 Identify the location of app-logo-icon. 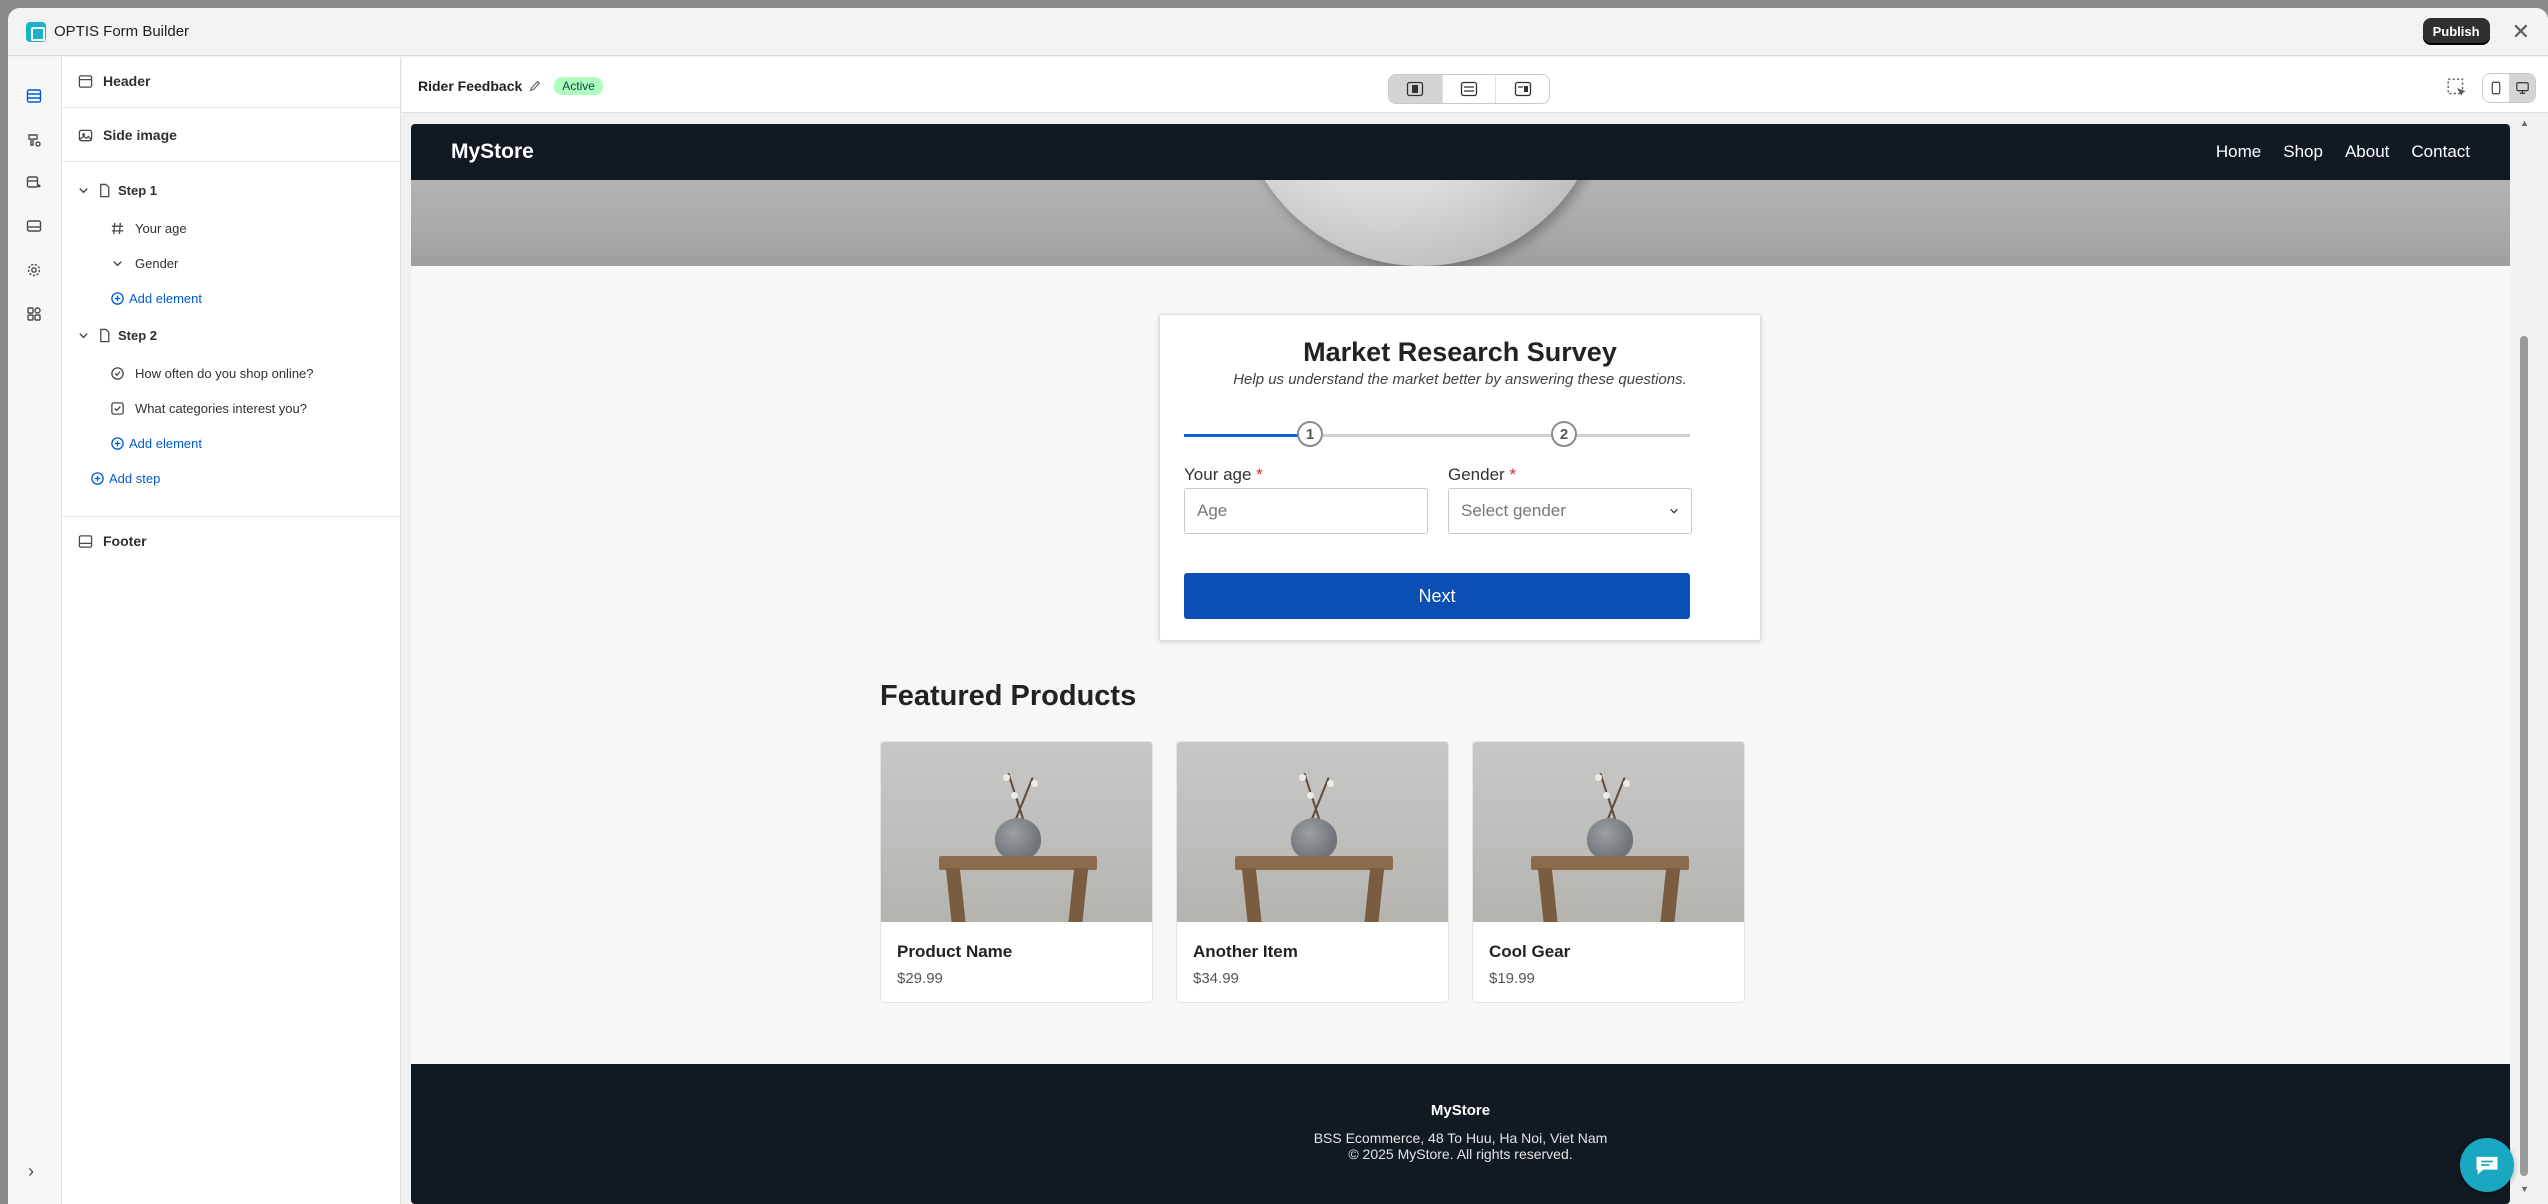
(36, 31).